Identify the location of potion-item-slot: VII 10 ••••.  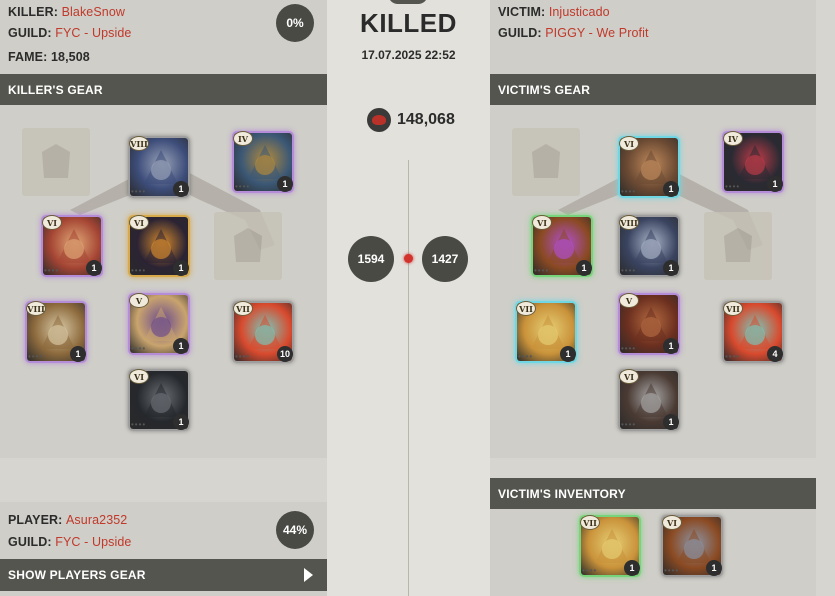
(263, 332).